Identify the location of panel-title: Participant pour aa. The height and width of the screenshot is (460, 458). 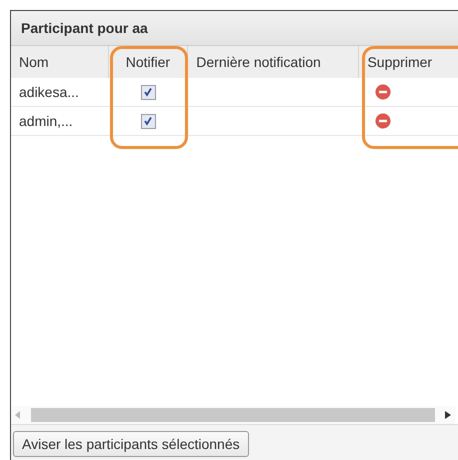
(234, 28).